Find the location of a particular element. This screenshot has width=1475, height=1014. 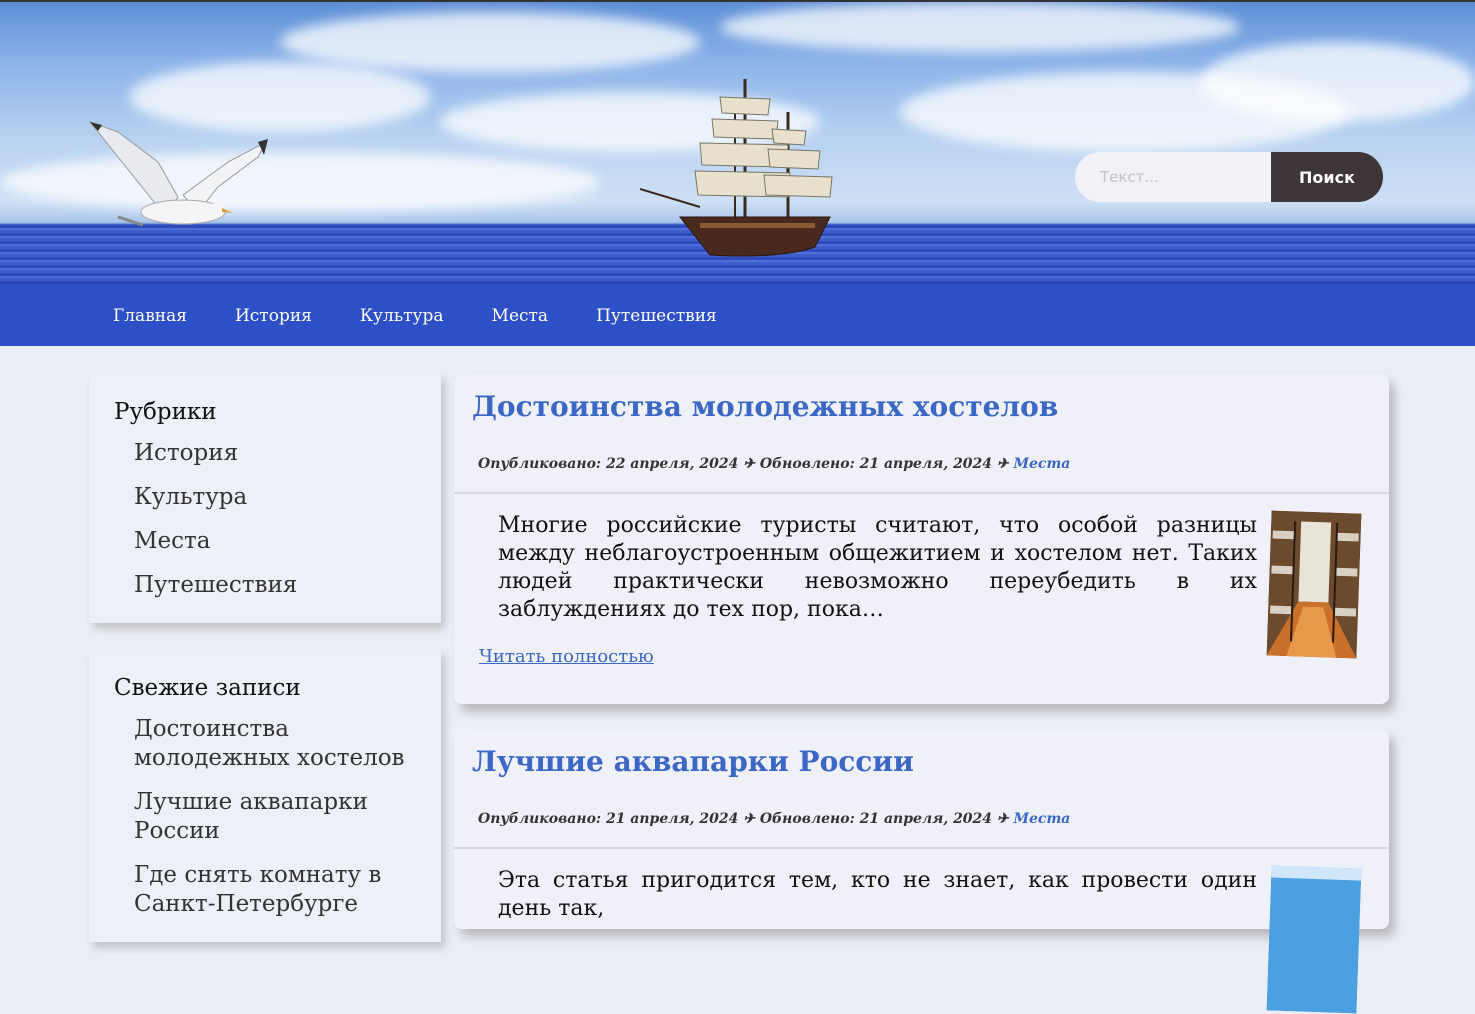

waterpark-image is located at coordinates (1314, 939).